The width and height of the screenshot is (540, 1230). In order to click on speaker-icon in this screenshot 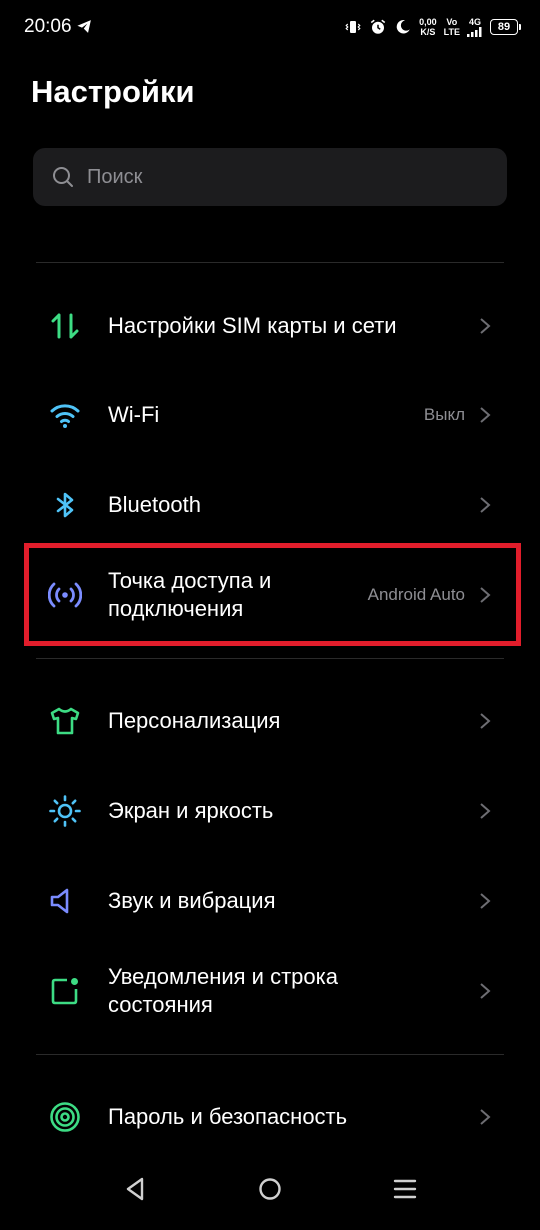, I will do `click(65, 901)`.